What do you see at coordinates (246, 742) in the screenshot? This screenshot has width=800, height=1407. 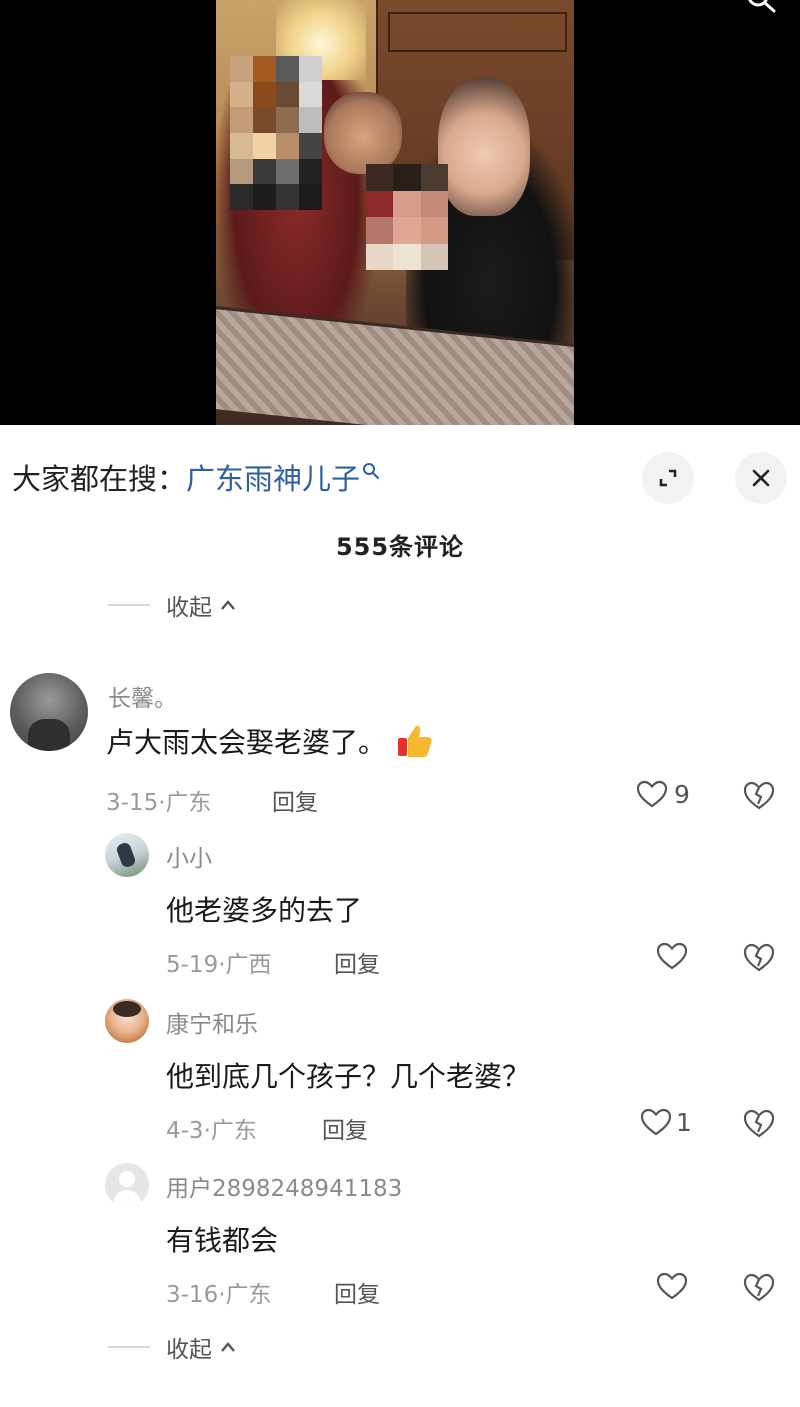 I see `comment-text-content: 卢大雨太会娶老婆了。` at bounding box center [246, 742].